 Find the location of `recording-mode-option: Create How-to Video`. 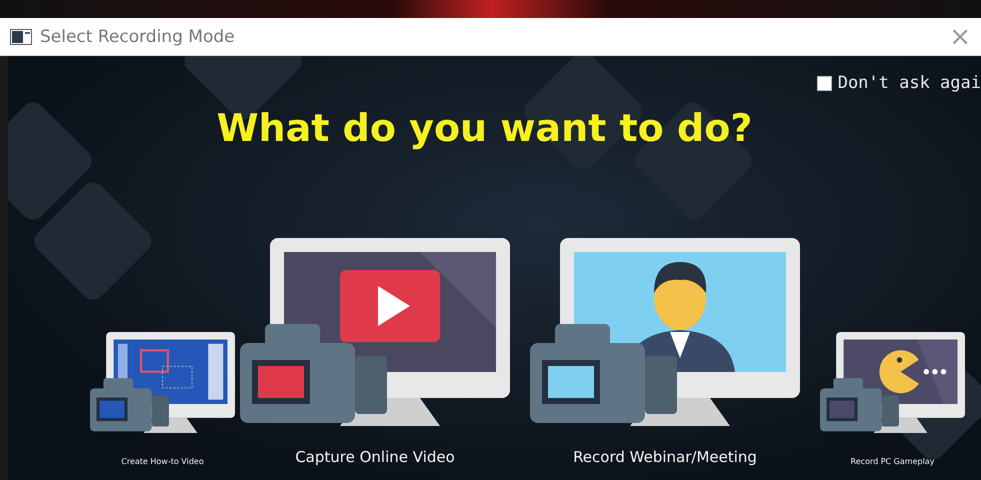

recording-mode-option: Create How-to Video is located at coordinates (162, 399).